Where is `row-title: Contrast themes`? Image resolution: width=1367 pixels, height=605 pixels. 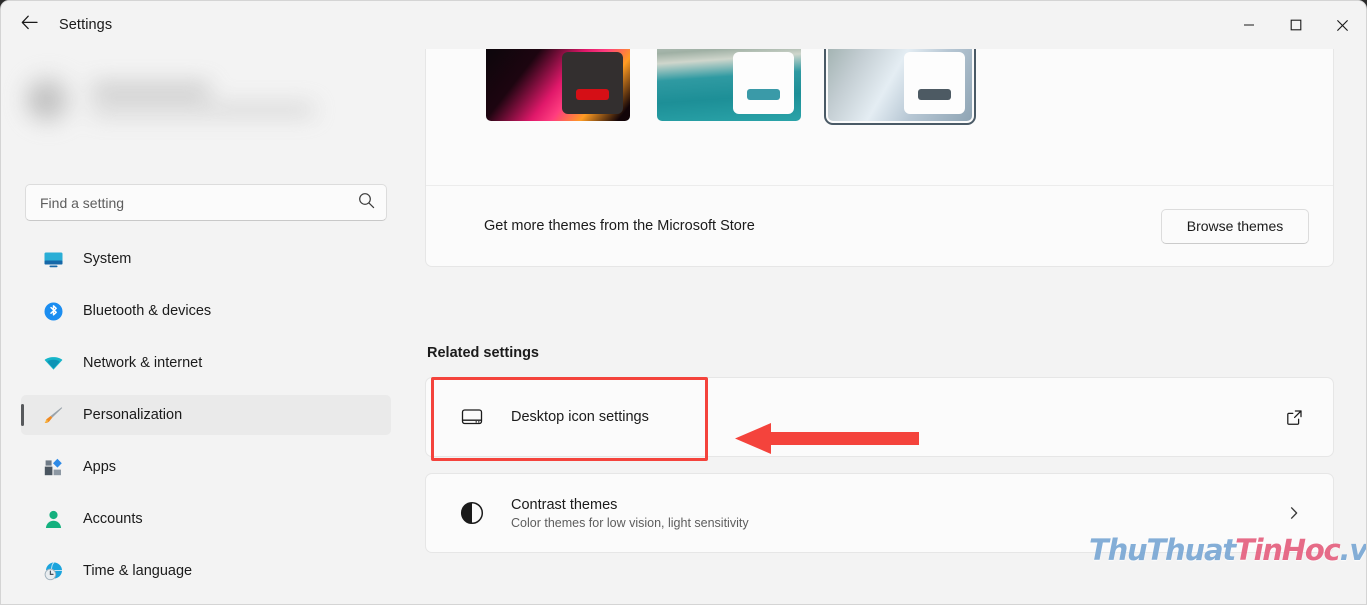 row-title: Contrast themes is located at coordinates (564, 504).